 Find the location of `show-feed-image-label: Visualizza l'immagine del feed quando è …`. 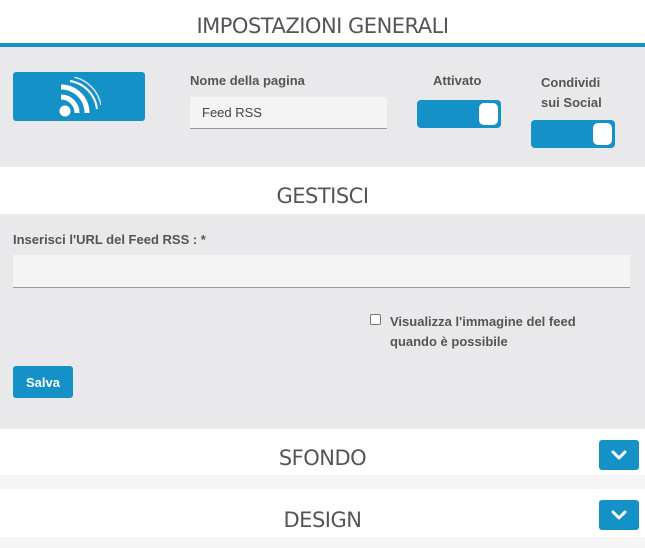

show-feed-image-label: Visualizza l'immagine del feed quando è … is located at coordinates (483, 332).